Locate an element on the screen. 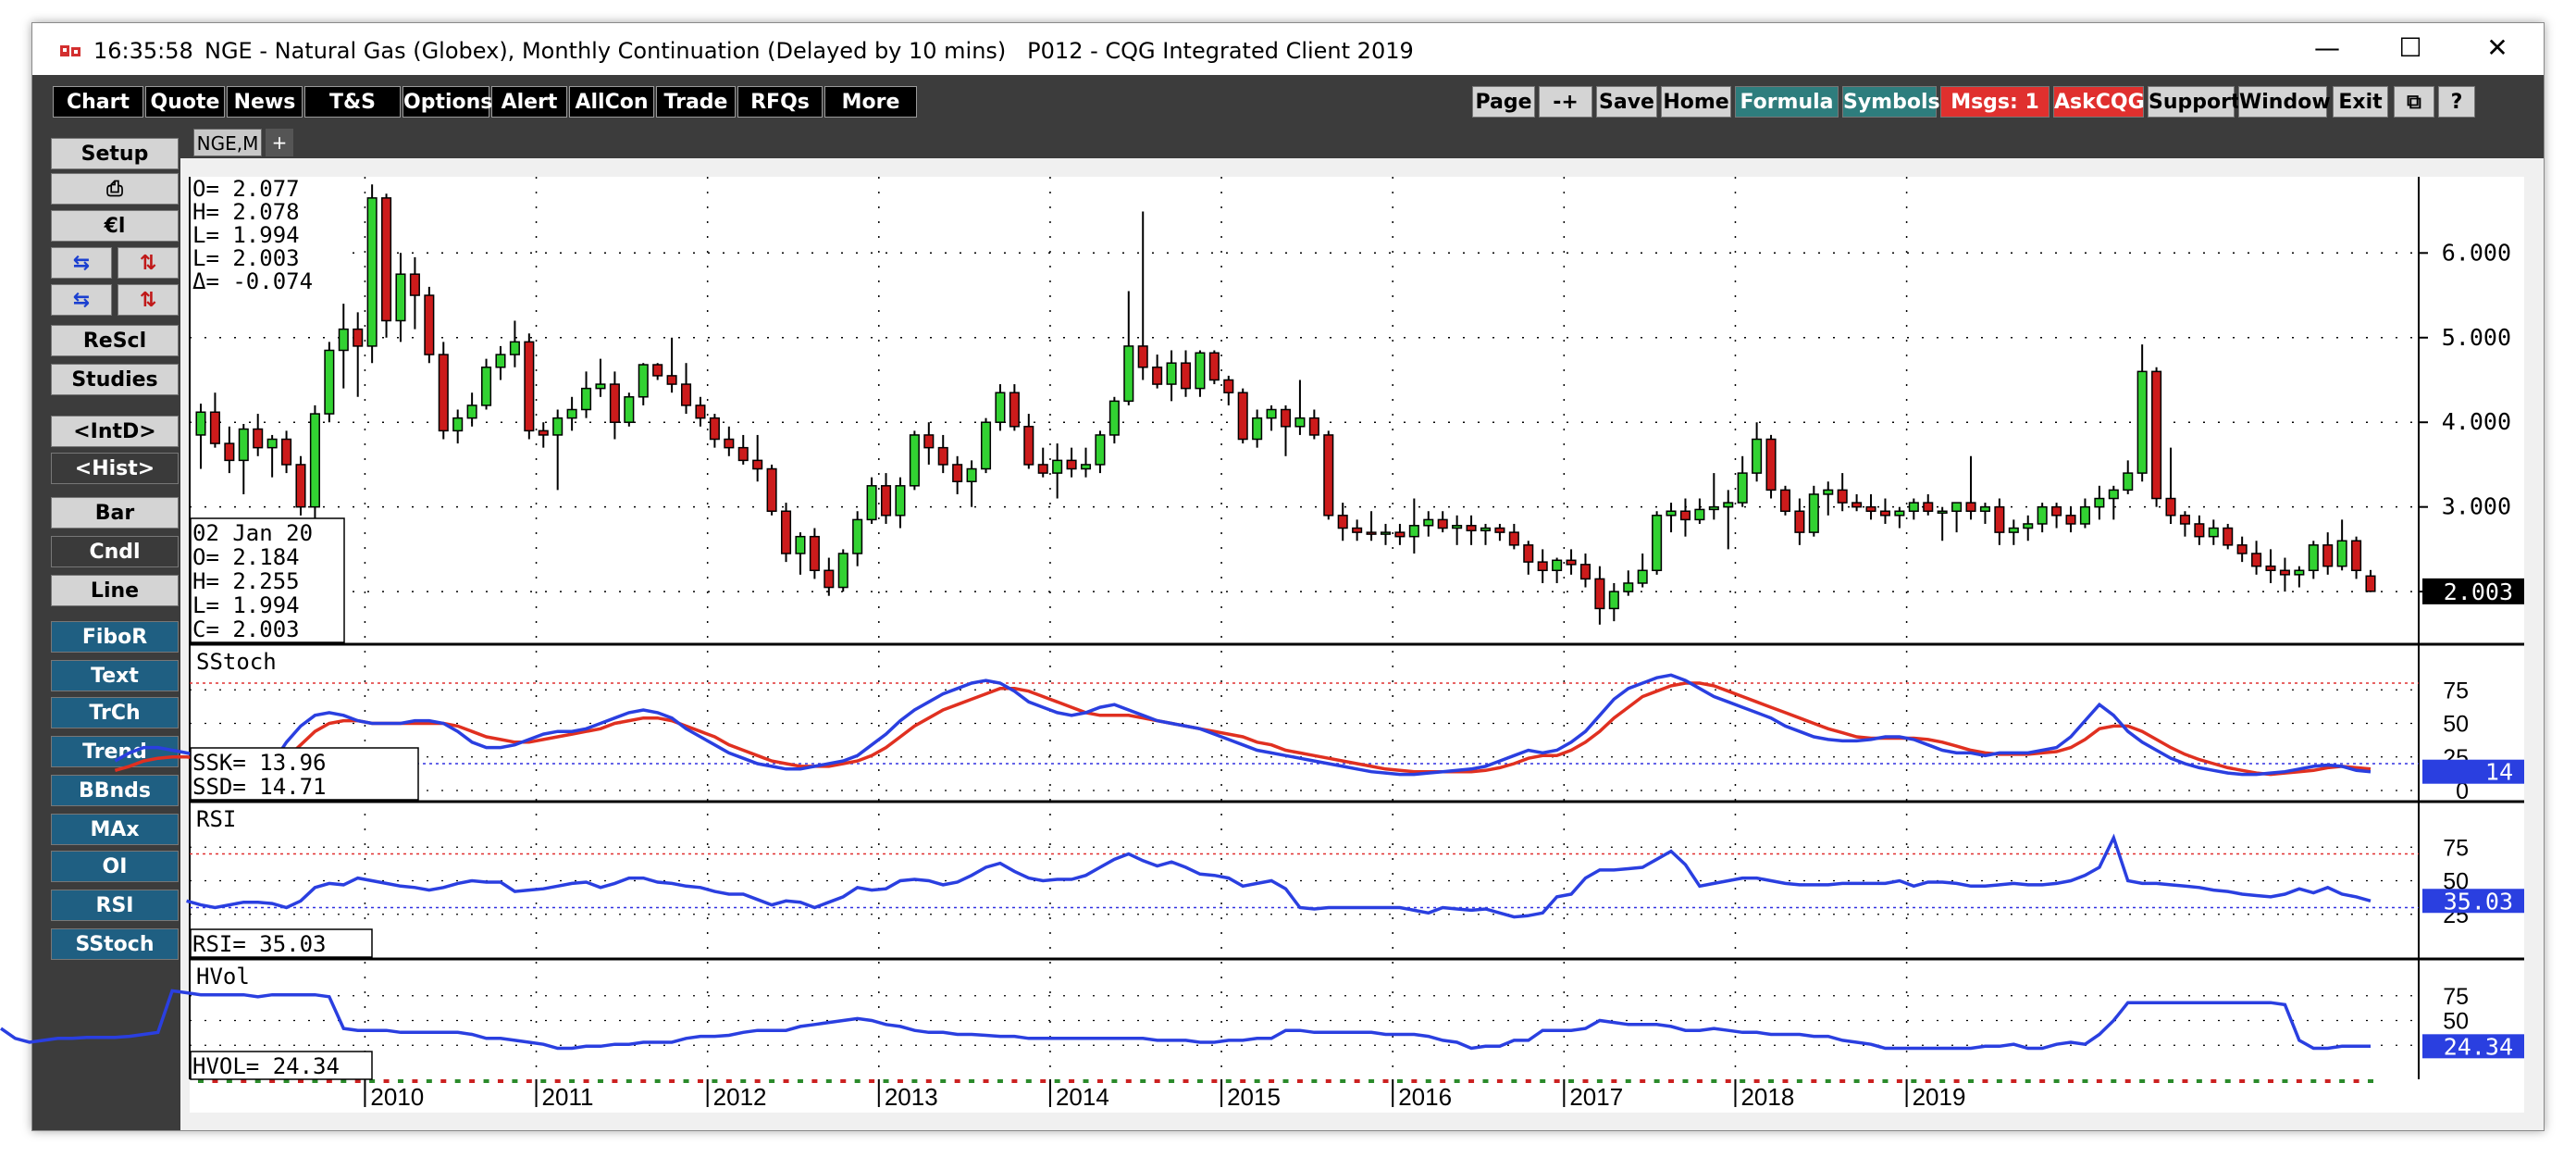 The width and height of the screenshot is (2576, 1170). bar-readout-2: H= 2.255 is located at coordinates (246, 581).